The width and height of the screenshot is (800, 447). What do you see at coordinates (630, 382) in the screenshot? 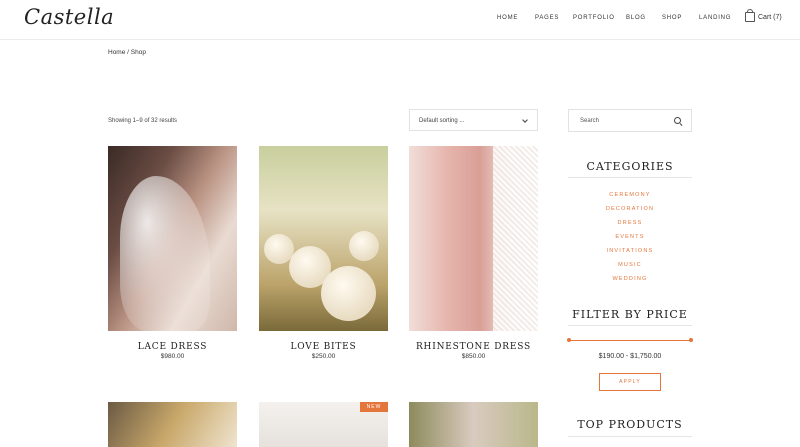
I see `apply-button: APPLY` at bounding box center [630, 382].